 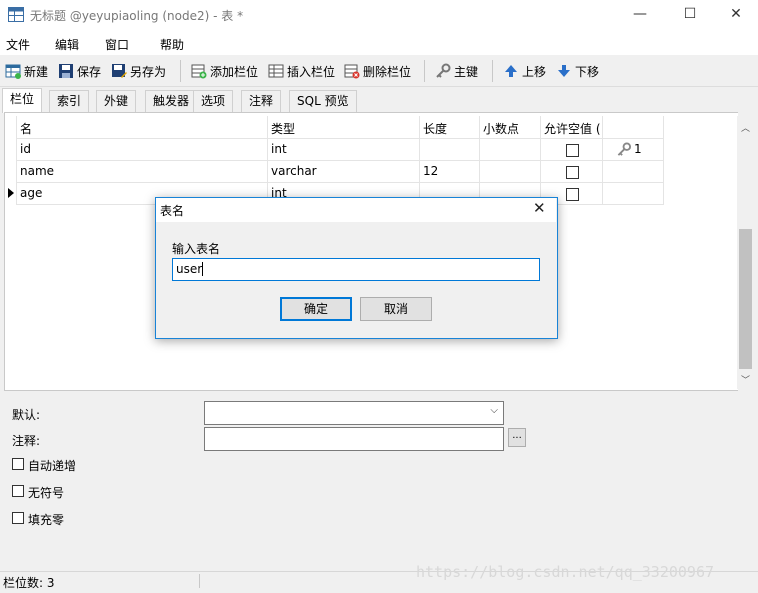 What do you see at coordinates (565, 572) in the screenshot?
I see `watermark: https://blog.csdn.net/qq_33200967` at bounding box center [565, 572].